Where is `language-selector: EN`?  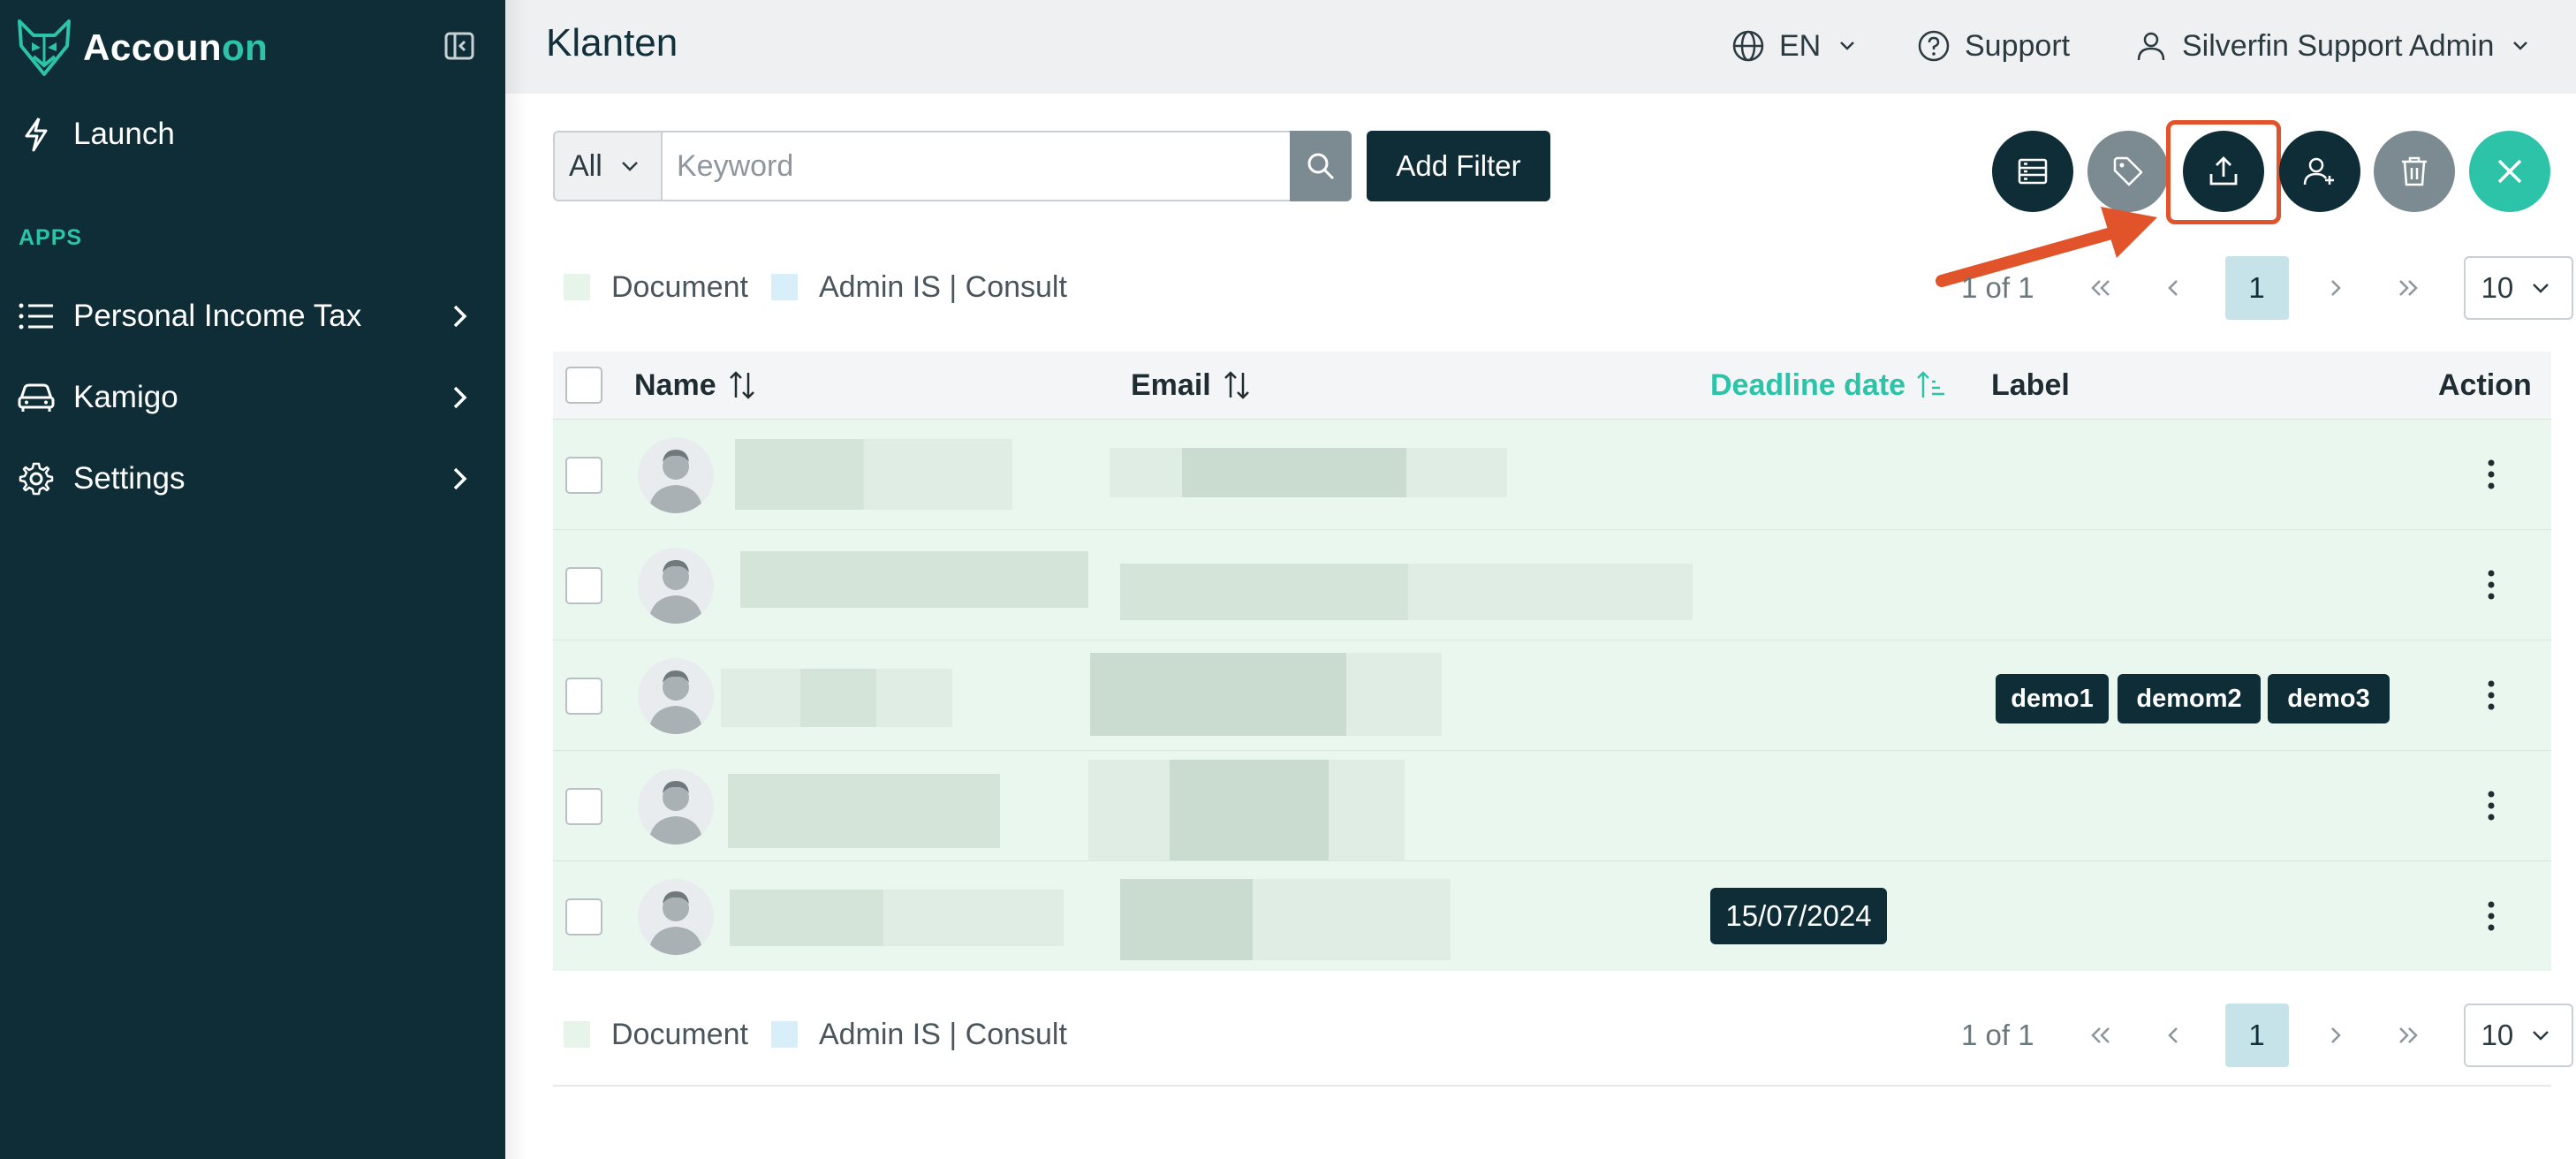 language-selector: EN is located at coordinates (1795, 46).